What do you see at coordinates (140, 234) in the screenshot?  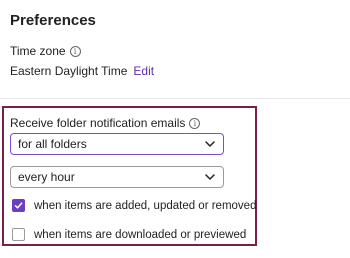 I see `checkbox-label: when items are downloaded or previewed` at bounding box center [140, 234].